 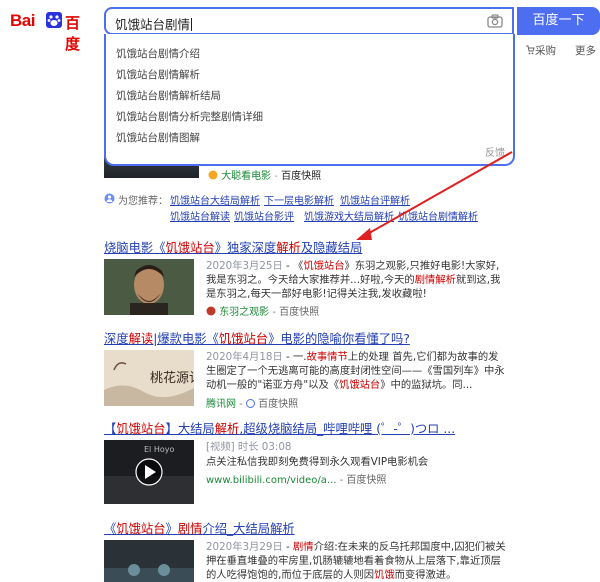 What do you see at coordinates (299, 199) in the screenshot?
I see `related-item: 下一层电影解析` at bounding box center [299, 199].